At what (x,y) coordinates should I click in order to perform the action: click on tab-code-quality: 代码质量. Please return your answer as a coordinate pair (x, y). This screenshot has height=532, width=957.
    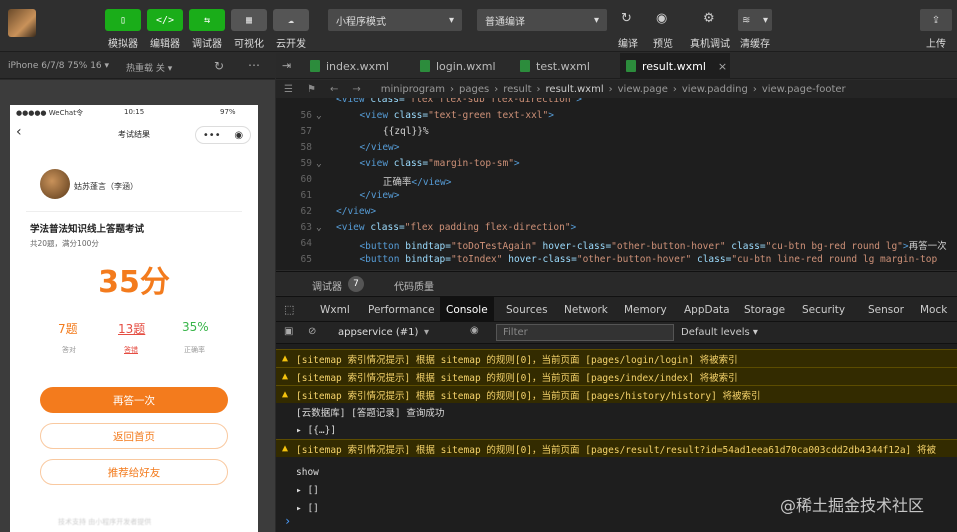
    Looking at the image, I should click on (414, 285).